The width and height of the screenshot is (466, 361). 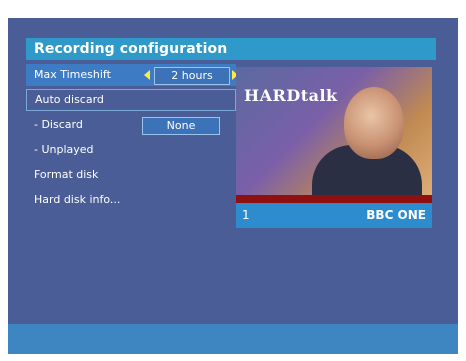 What do you see at coordinates (131, 175) in the screenshot?
I see `menu-item-format-disk: Format disk` at bounding box center [131, 175].